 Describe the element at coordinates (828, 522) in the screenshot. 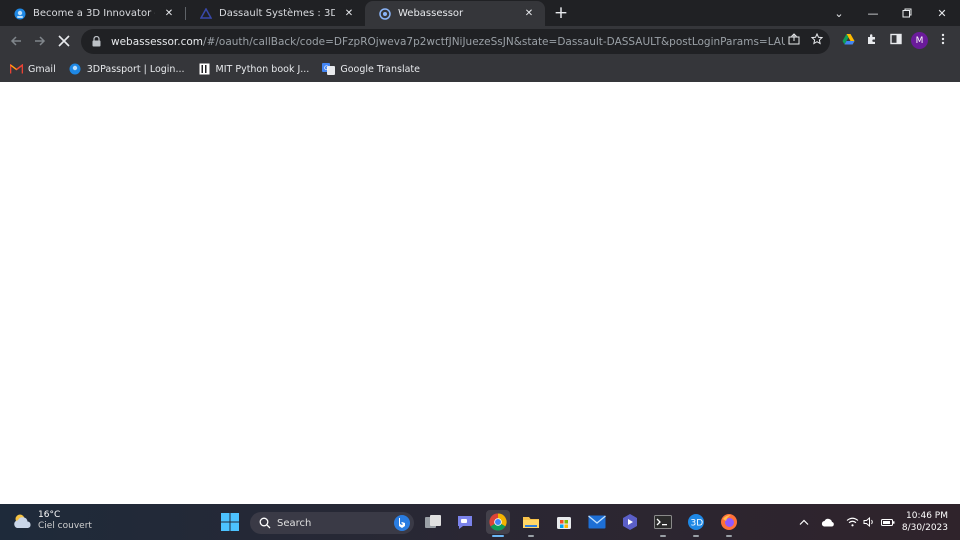

I see `onedrive-icon` at that location.